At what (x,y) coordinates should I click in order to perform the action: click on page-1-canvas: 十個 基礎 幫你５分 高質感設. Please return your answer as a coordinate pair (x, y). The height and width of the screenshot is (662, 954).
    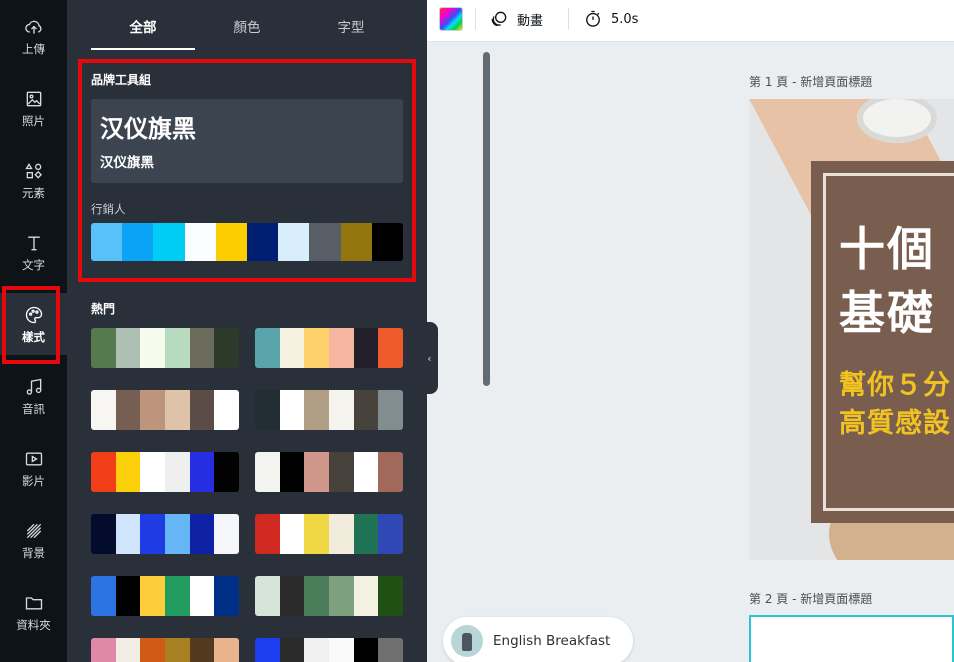
    Looking at the image, I should click on (851, 329).